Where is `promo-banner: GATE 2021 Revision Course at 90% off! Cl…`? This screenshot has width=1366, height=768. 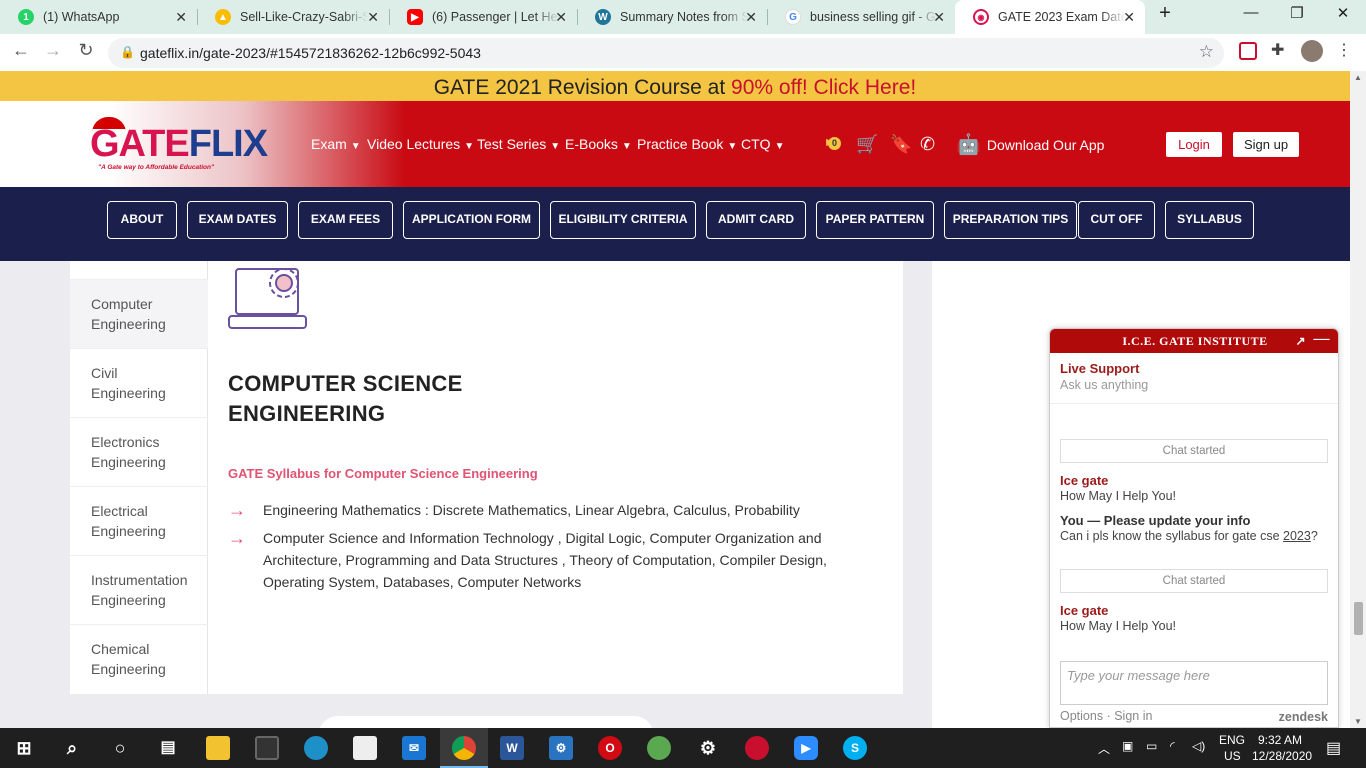 promo-banner: GATE 2021 Revision Course at 90% off! Cl… is located at coordinates (675, 86).